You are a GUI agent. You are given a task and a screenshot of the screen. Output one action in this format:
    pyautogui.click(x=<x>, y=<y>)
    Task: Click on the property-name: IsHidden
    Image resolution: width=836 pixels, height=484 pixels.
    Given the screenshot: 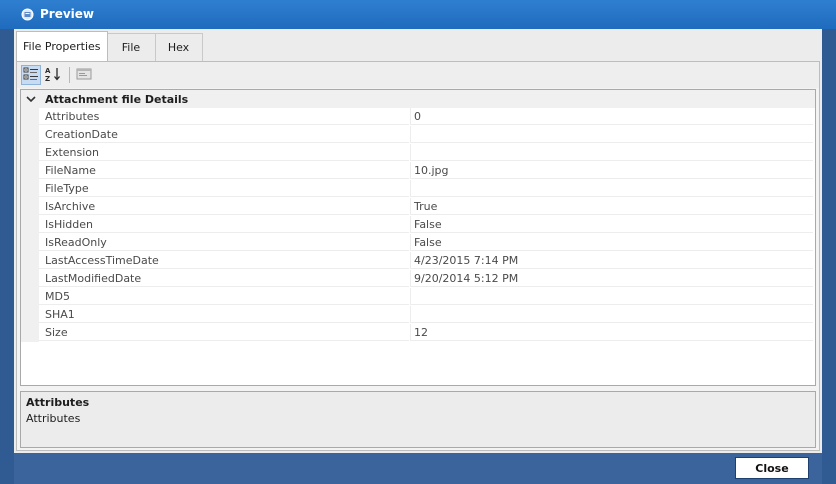 What is the action you would take?
    pyautogui.click(x=224, y=224)
    